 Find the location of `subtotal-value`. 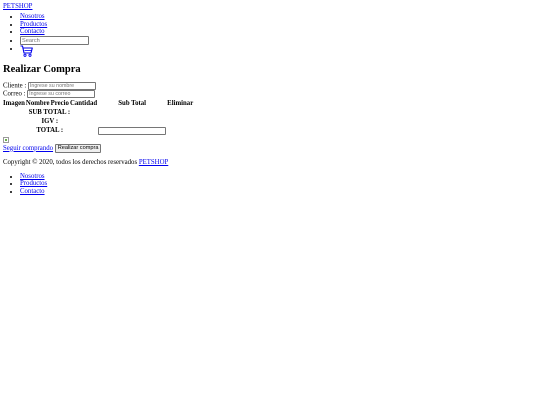

subtotal-value is located at coordinates (132, 113).